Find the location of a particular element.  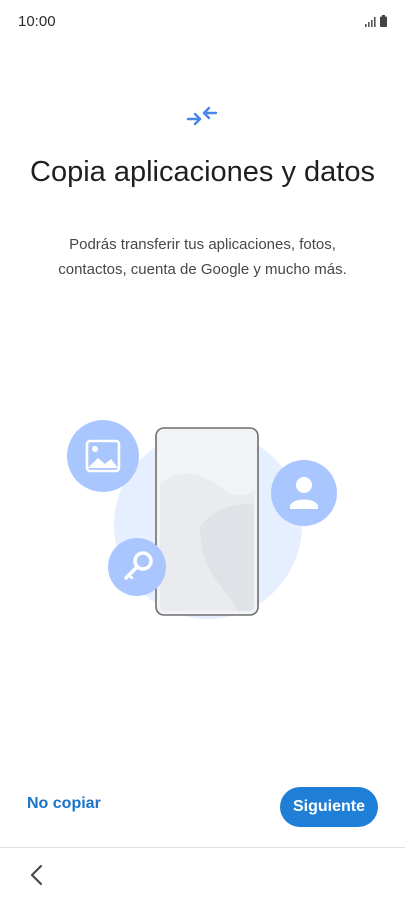

key-icon is located at coordinates (137, 567).